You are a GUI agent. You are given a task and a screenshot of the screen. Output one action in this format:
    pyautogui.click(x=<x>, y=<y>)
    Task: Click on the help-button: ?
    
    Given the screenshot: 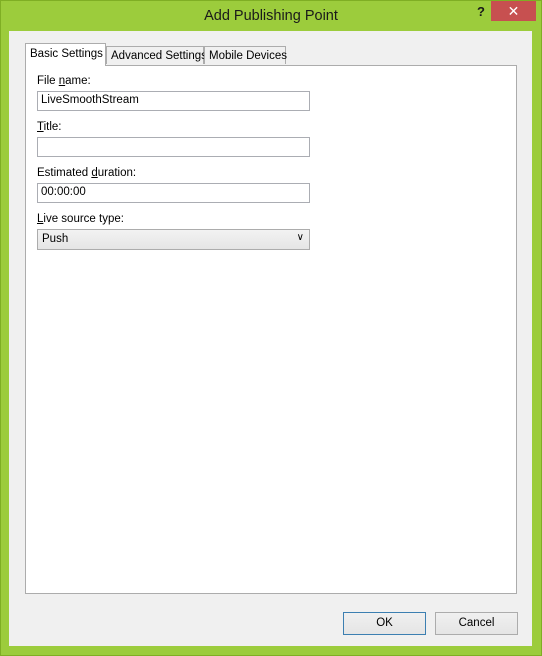 What is the action you would take?
    pyautogui.click(x=481, y=13)
    